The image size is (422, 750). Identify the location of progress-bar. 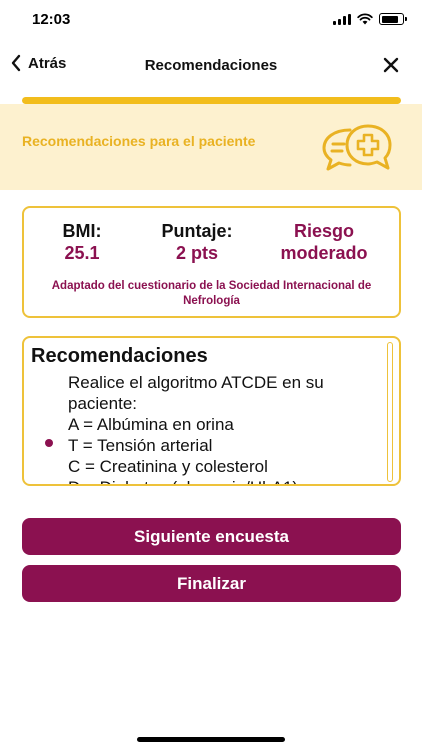
(211, 100).